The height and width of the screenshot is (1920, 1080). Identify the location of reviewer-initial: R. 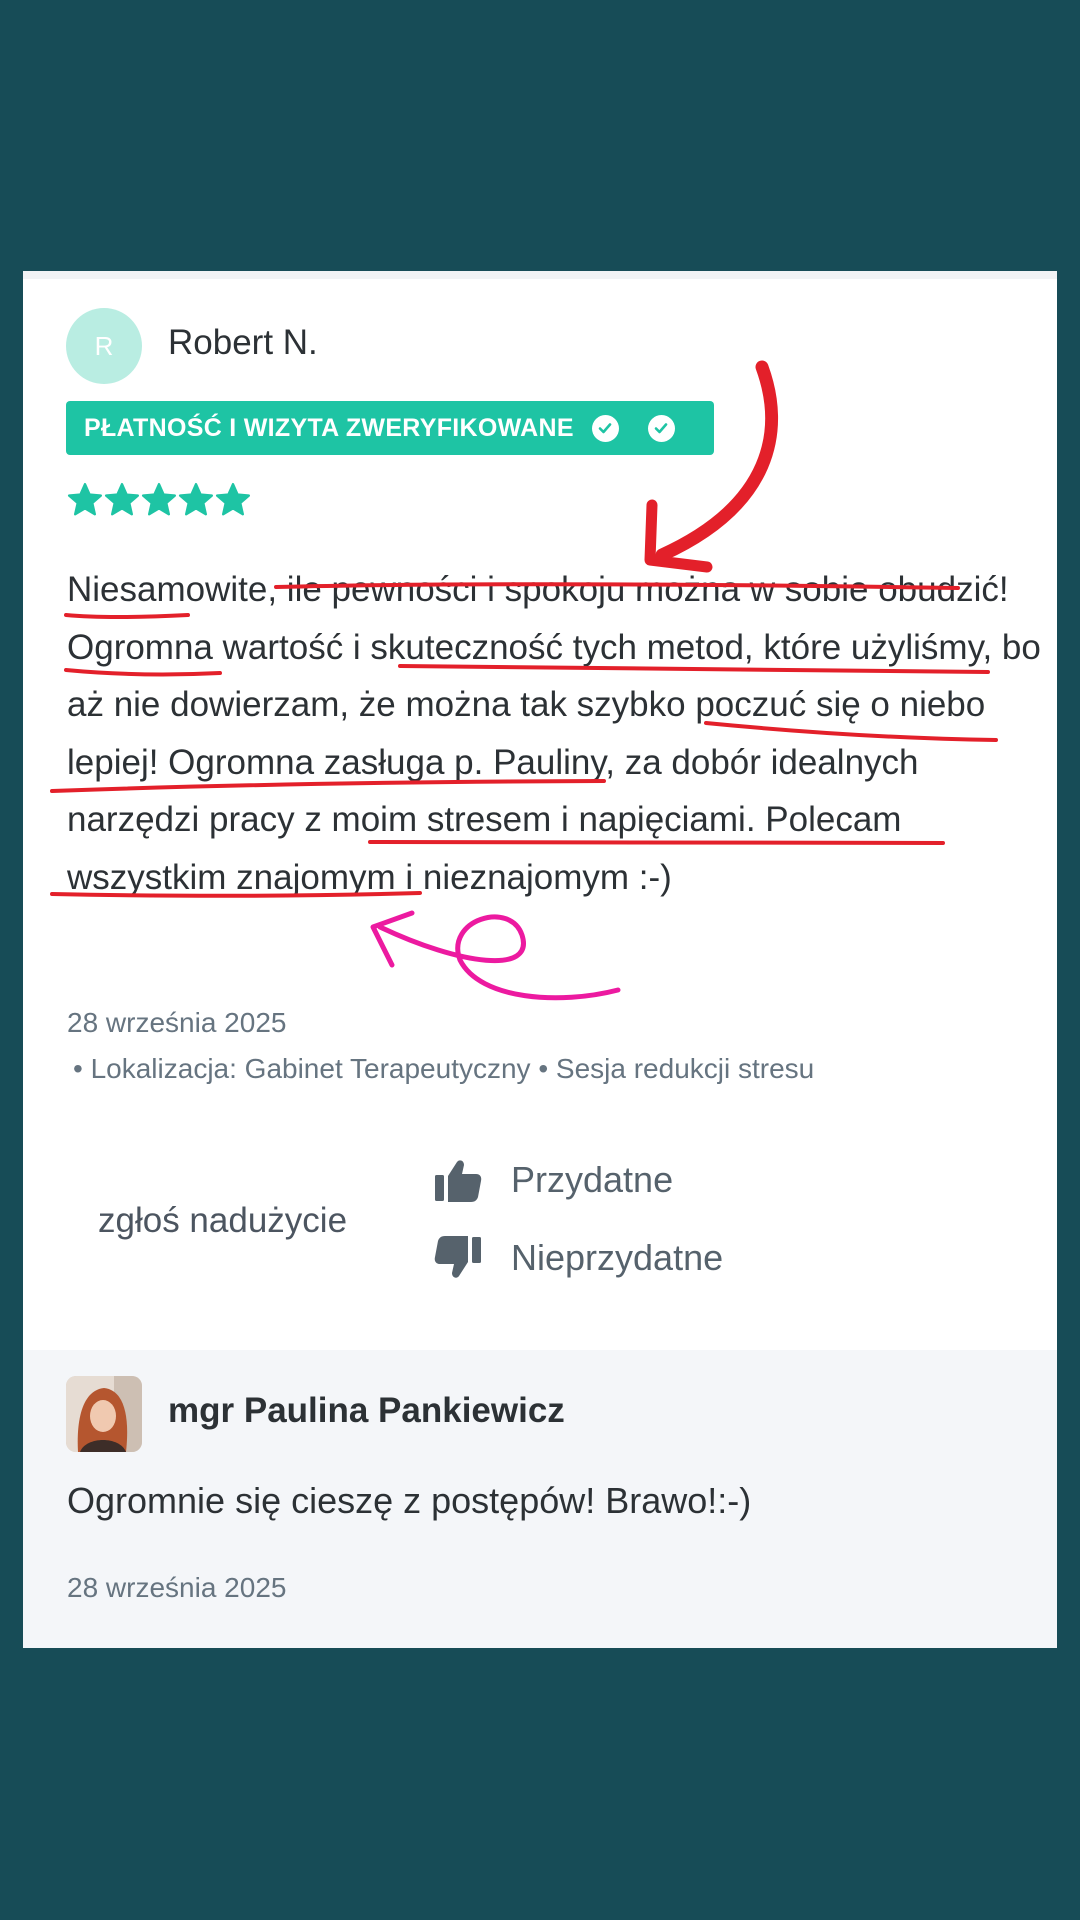
(104, 345).